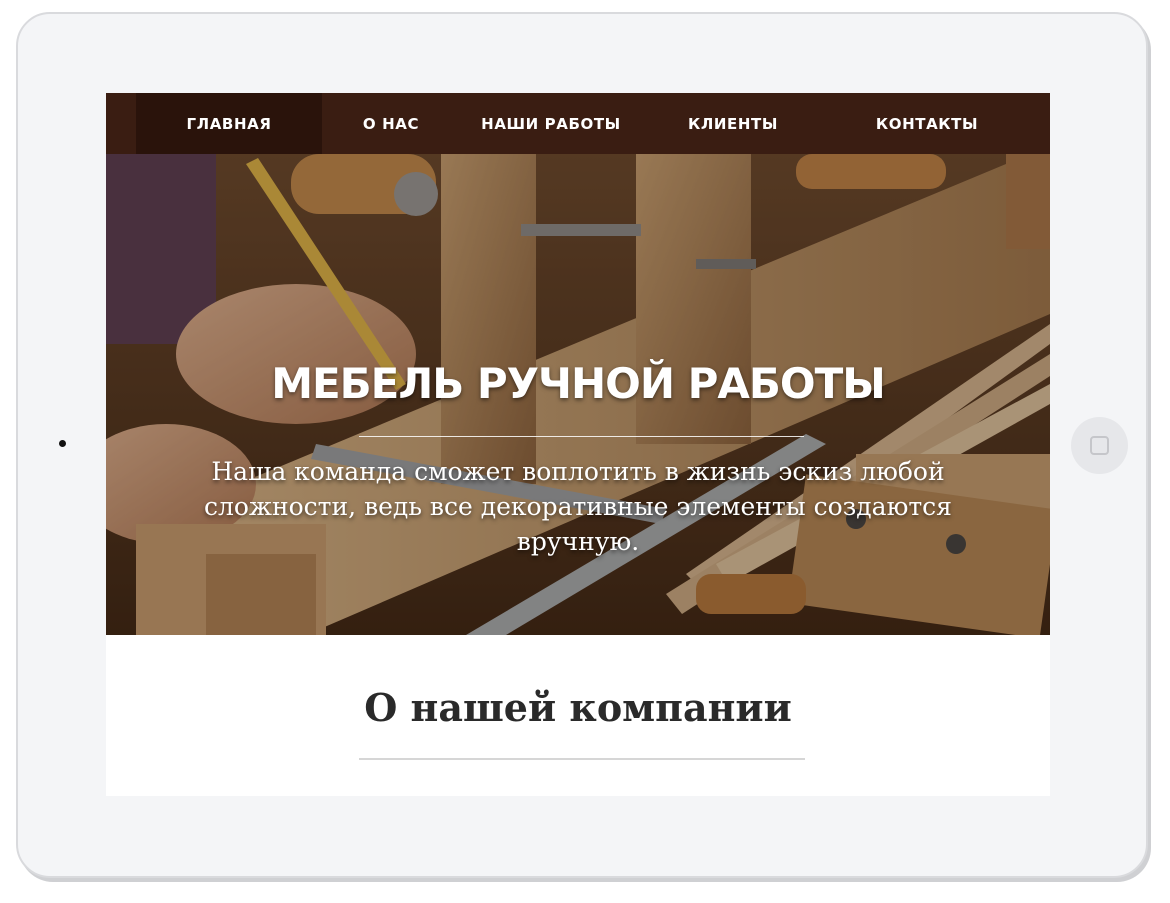 The image size is (1170, 903). I want to click on square-home-icon, so click(1099, 445).